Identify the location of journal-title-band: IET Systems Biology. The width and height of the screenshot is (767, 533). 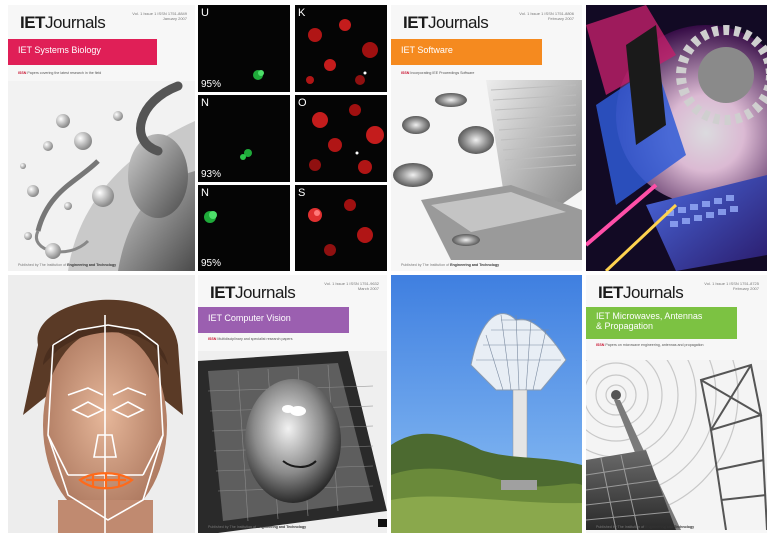
(82, 52).